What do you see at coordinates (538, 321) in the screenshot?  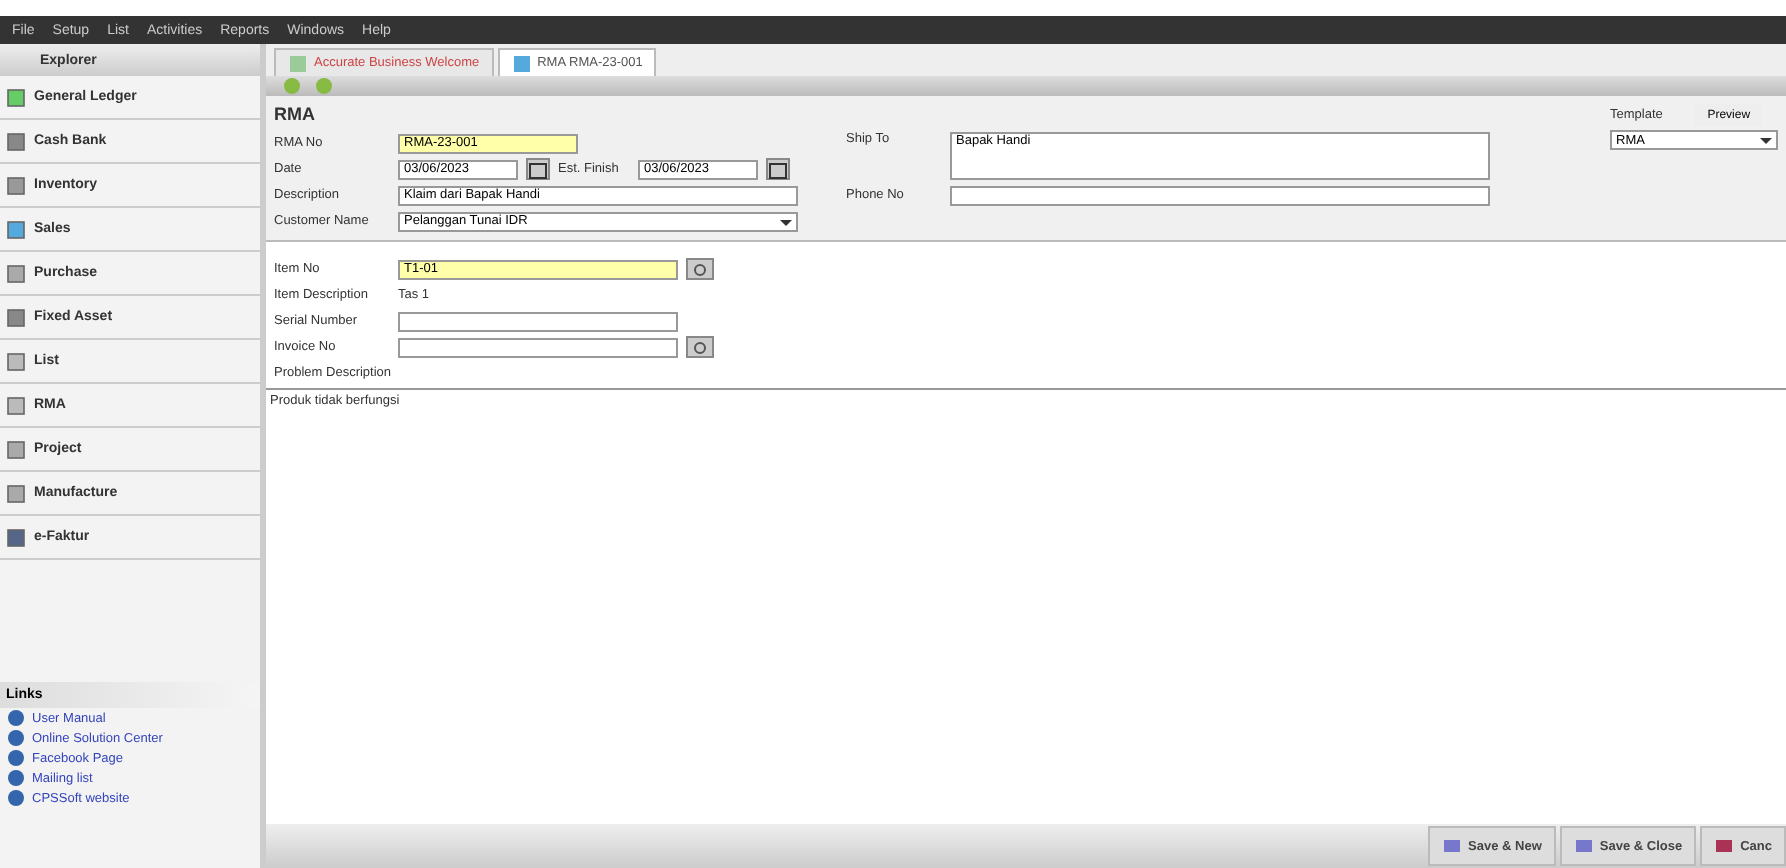 I see `serial-number-field` at bounding box center [538, 321].